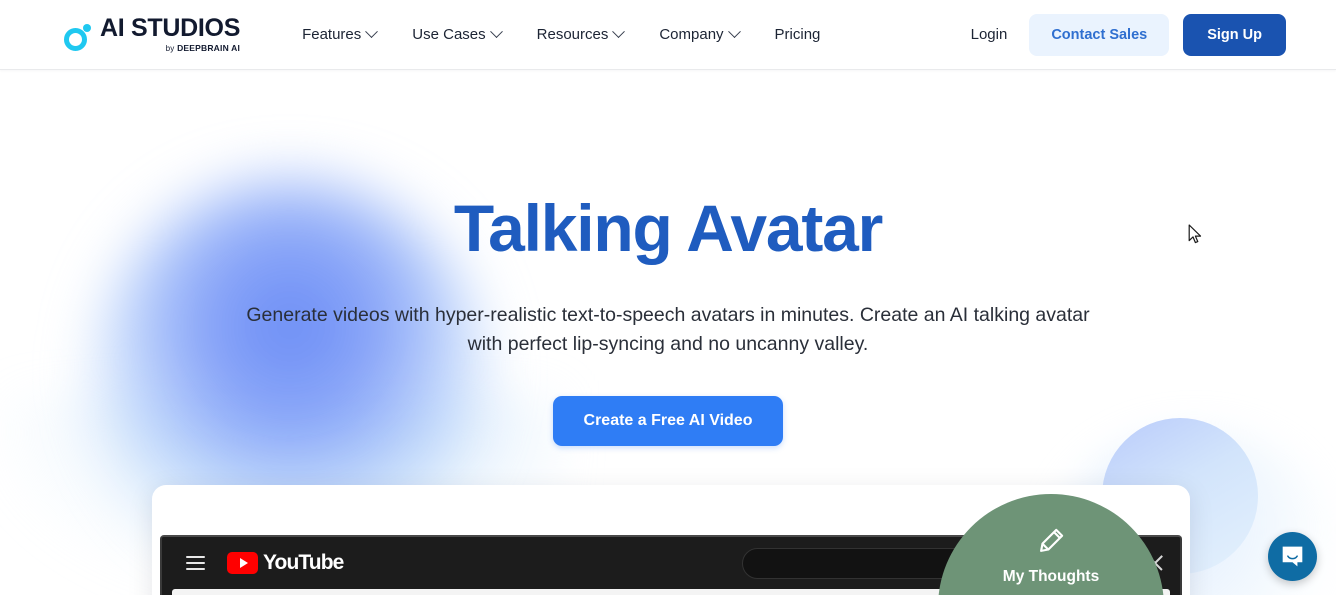  I want to click on nav-item-features-label: Features, so click(332, 34).